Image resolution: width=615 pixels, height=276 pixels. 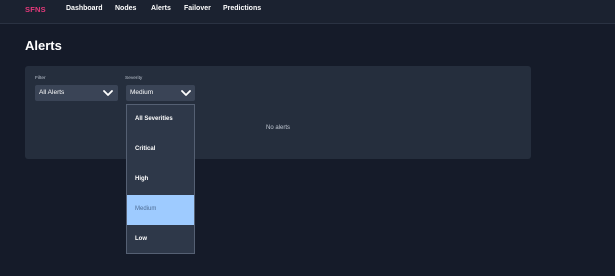 I want to click on nav-item-predictions: Predictions, so click(x=242, y=8).